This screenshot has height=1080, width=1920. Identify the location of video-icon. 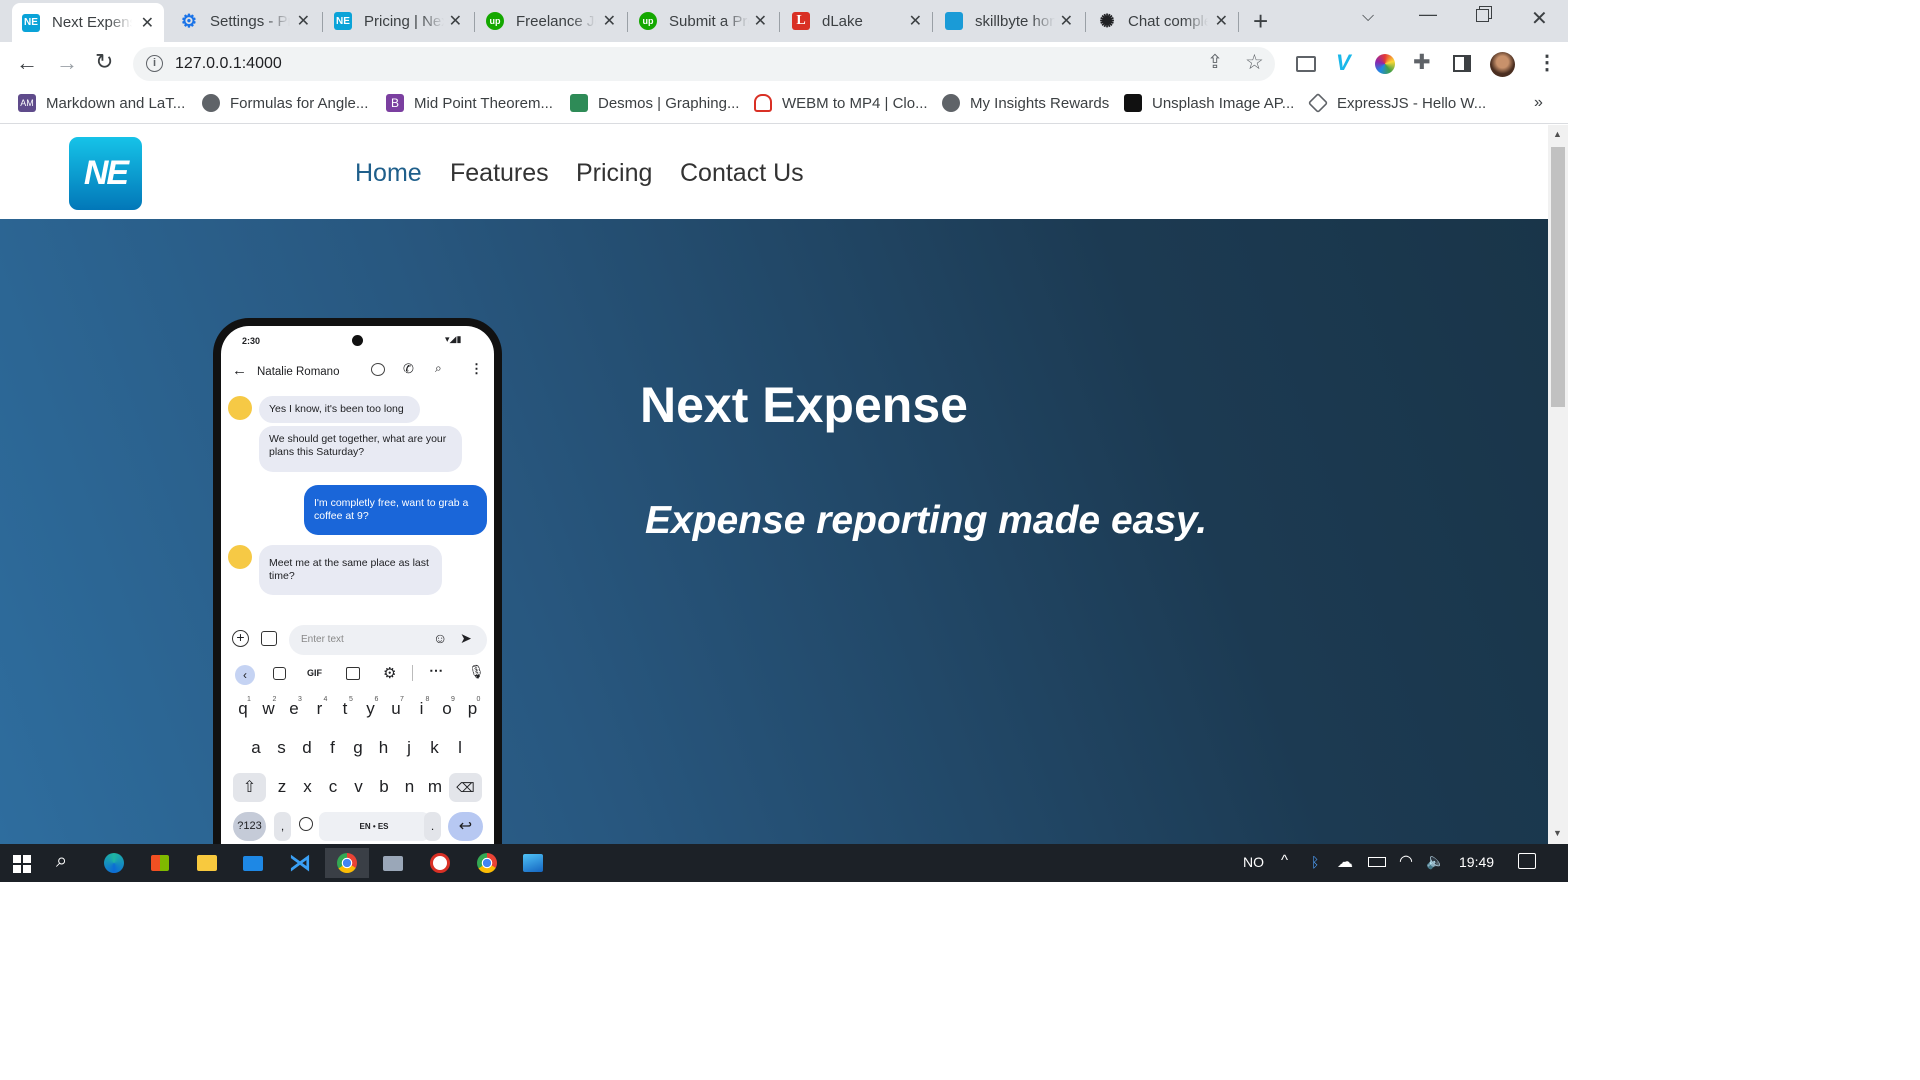
(378, 369).